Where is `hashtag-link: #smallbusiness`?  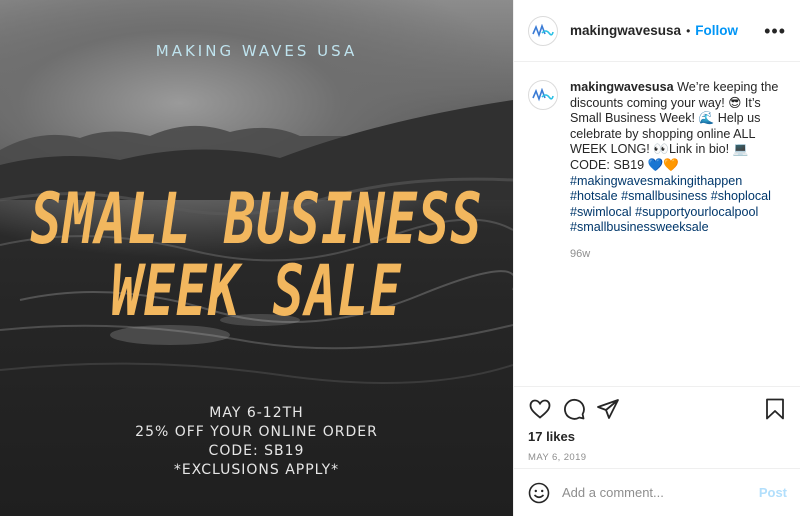
hashtag-link: #smallbusiness is located at coordinates (664, 196).